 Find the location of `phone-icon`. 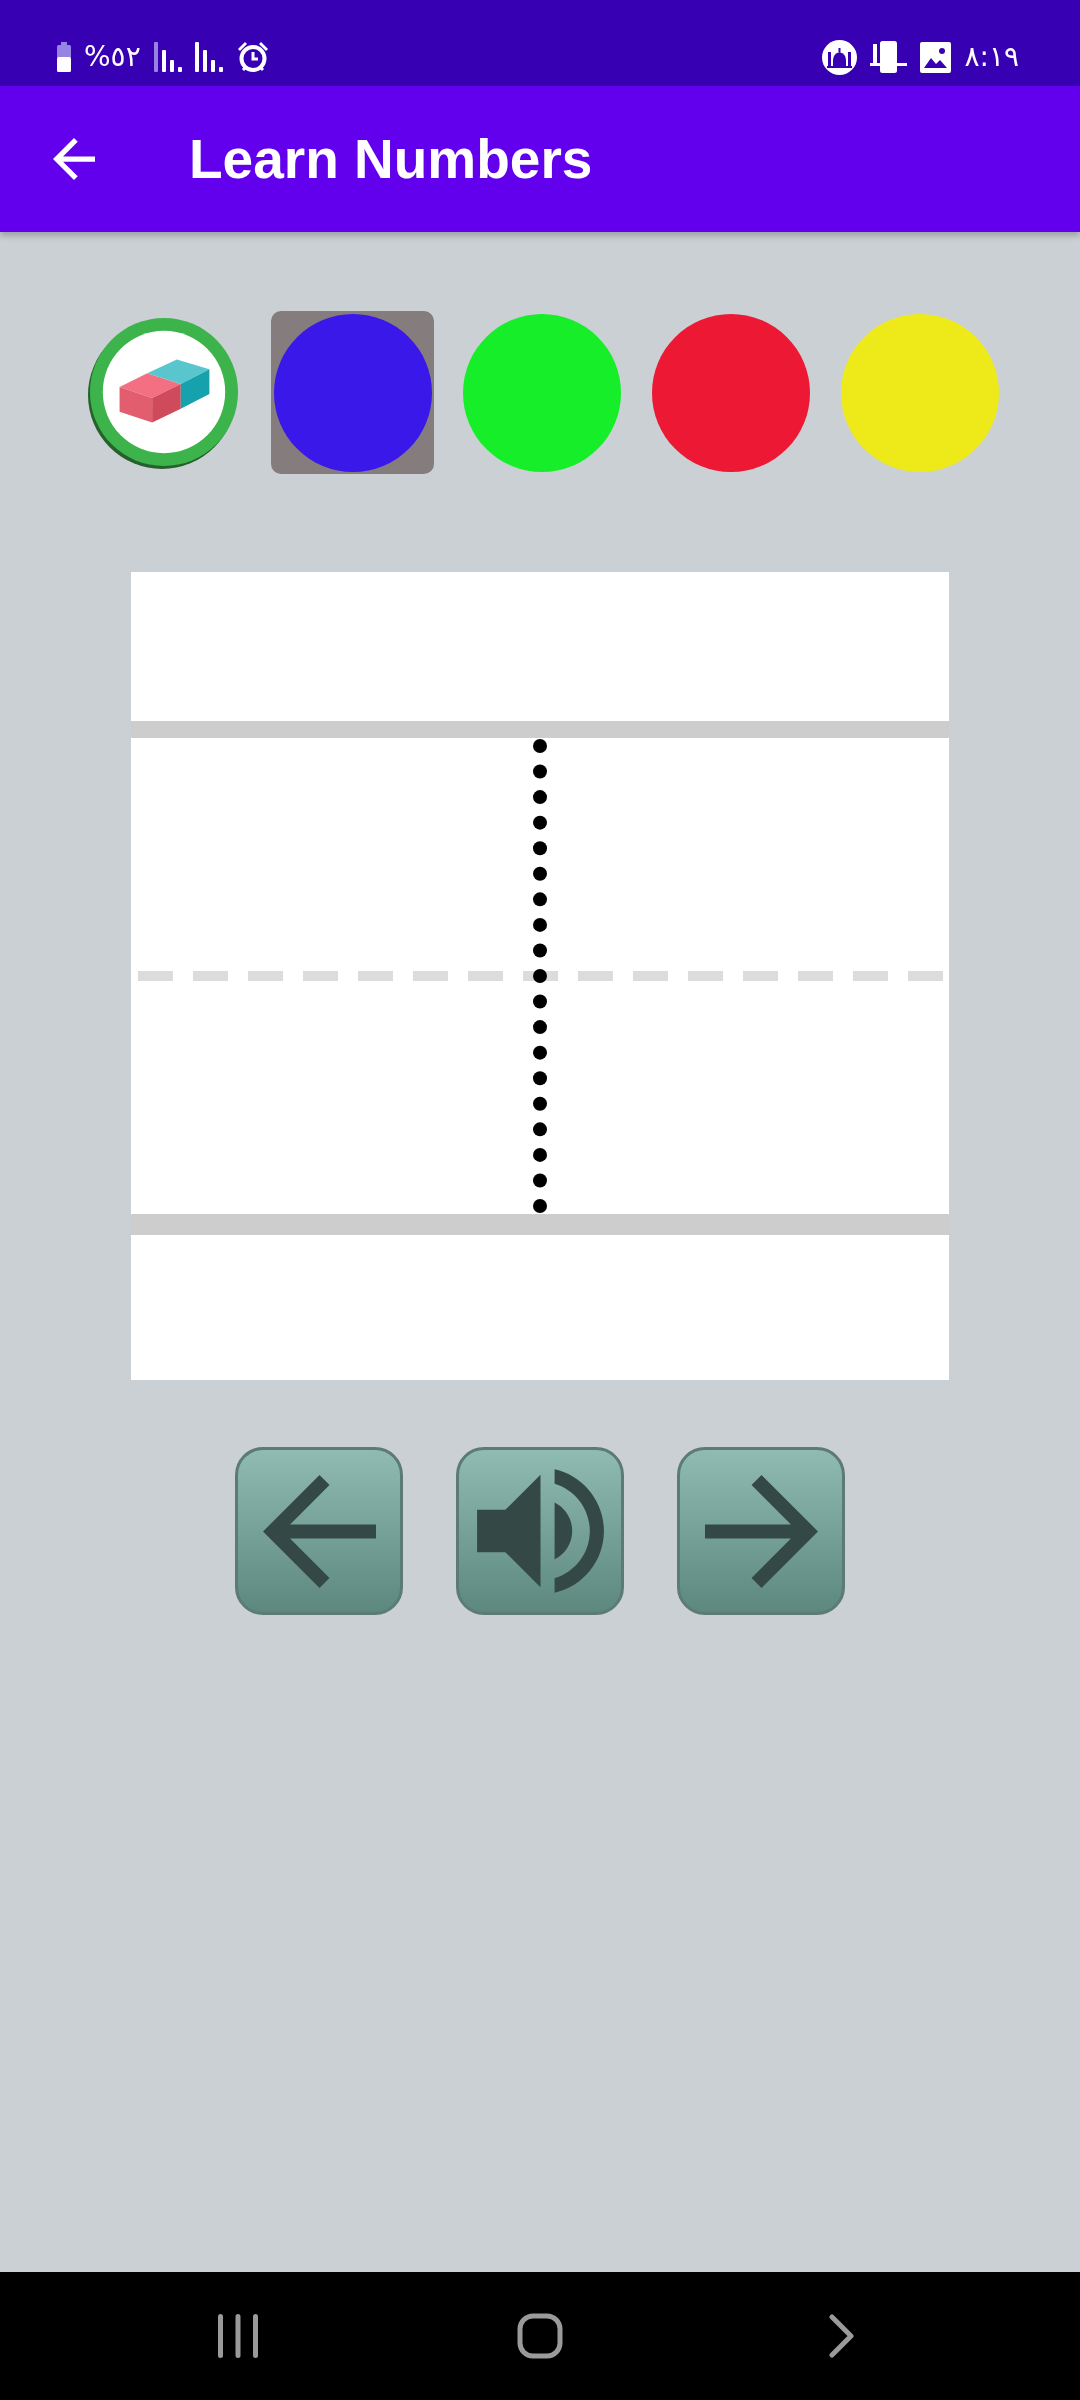

phone-icon is located at coordinates (889, 57).